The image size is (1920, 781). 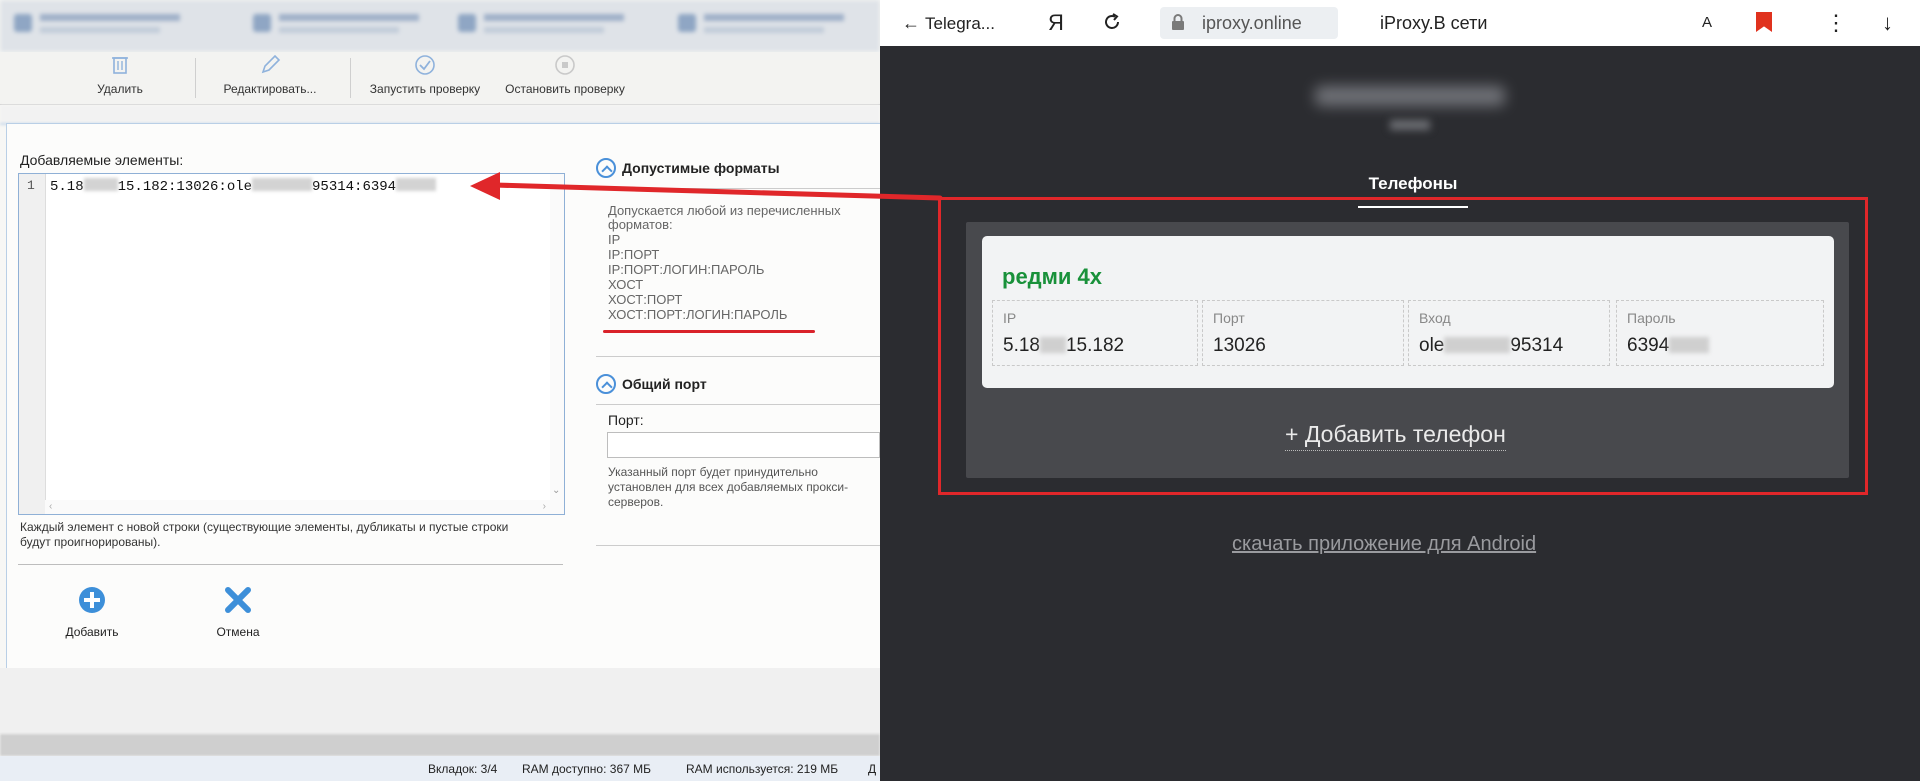 What do you see at coordinates (120, 65) in the screenshot?
I see `trash-icon` at bounding box center [120, 65].